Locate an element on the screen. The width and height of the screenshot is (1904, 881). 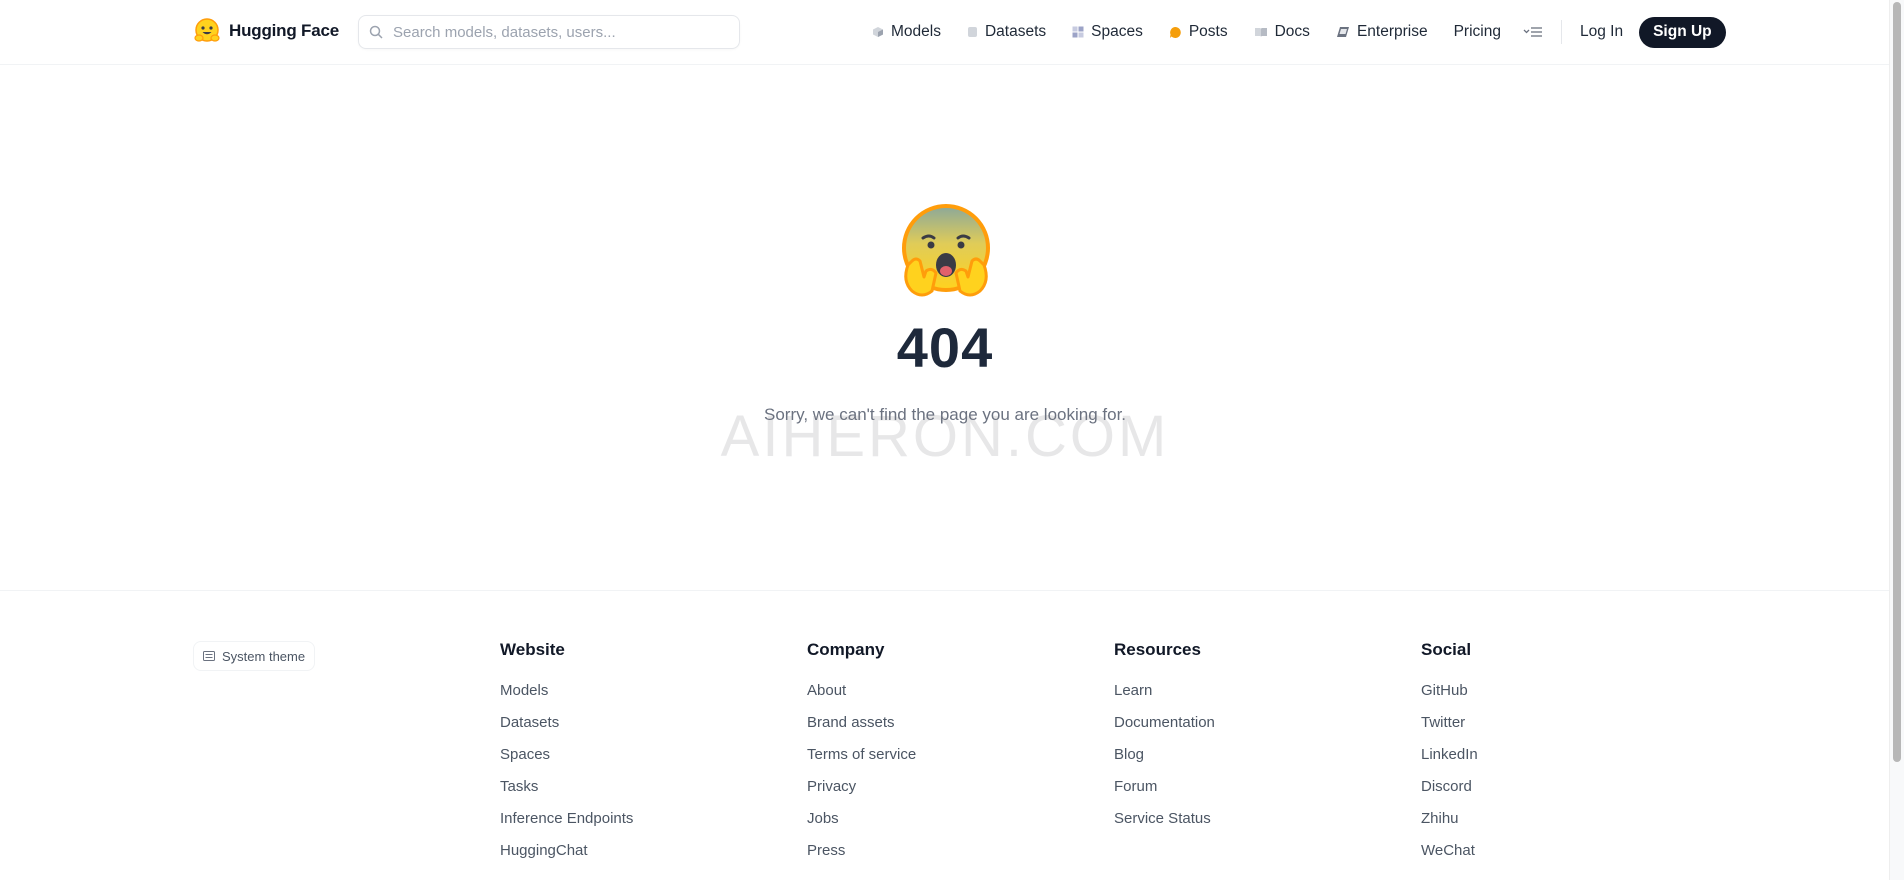
footer-link-datasets: Datasets is located at coordinates (566, 730).